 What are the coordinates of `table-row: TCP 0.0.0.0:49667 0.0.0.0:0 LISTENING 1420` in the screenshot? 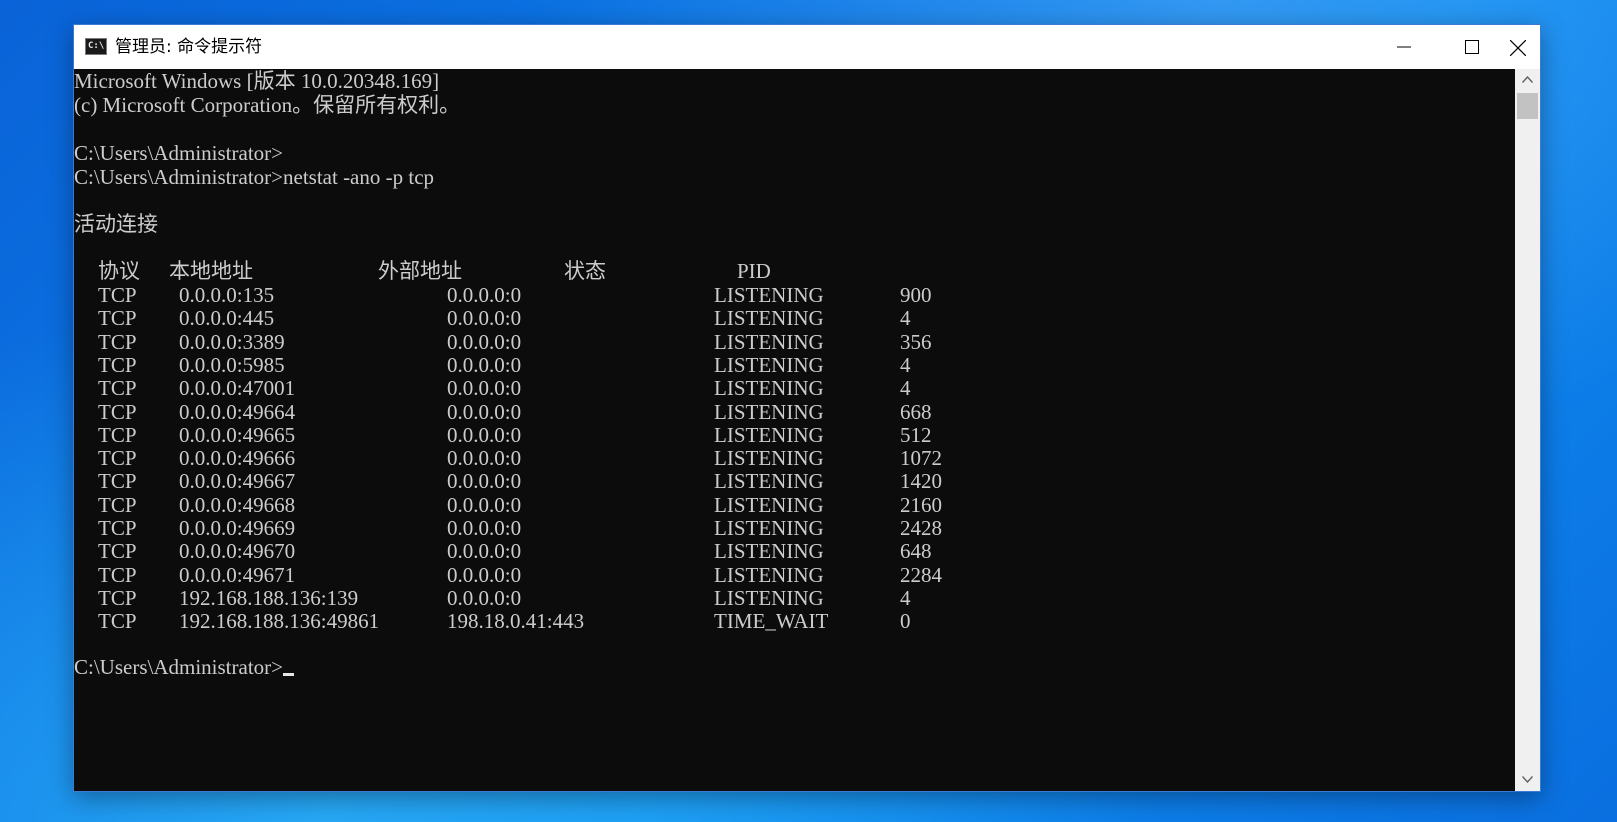 It's located at (574, 481).